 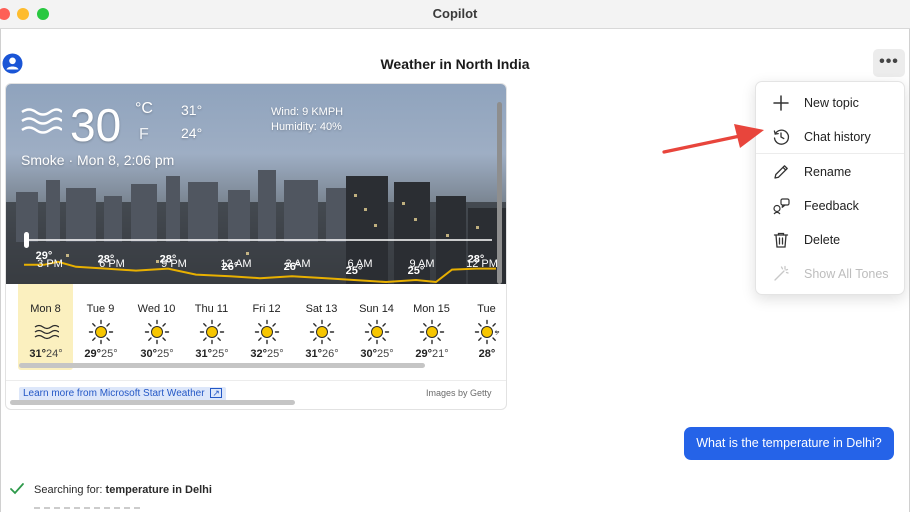 I want to click on card-vertical-scrollbar, so click(x=499, y=193).